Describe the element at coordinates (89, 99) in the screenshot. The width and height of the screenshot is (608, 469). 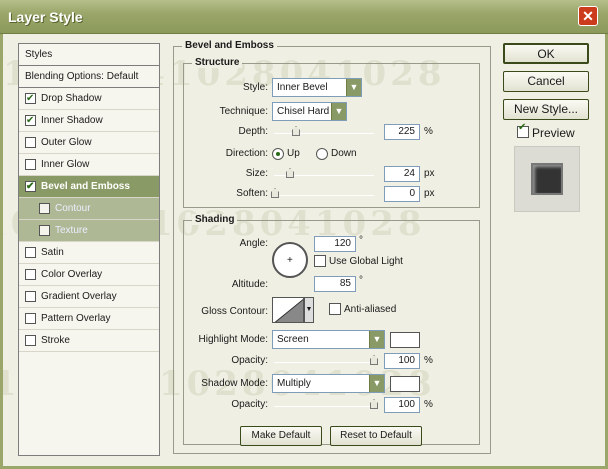
I see `style-item-drop-shadow: Drop Shadow` at that location.